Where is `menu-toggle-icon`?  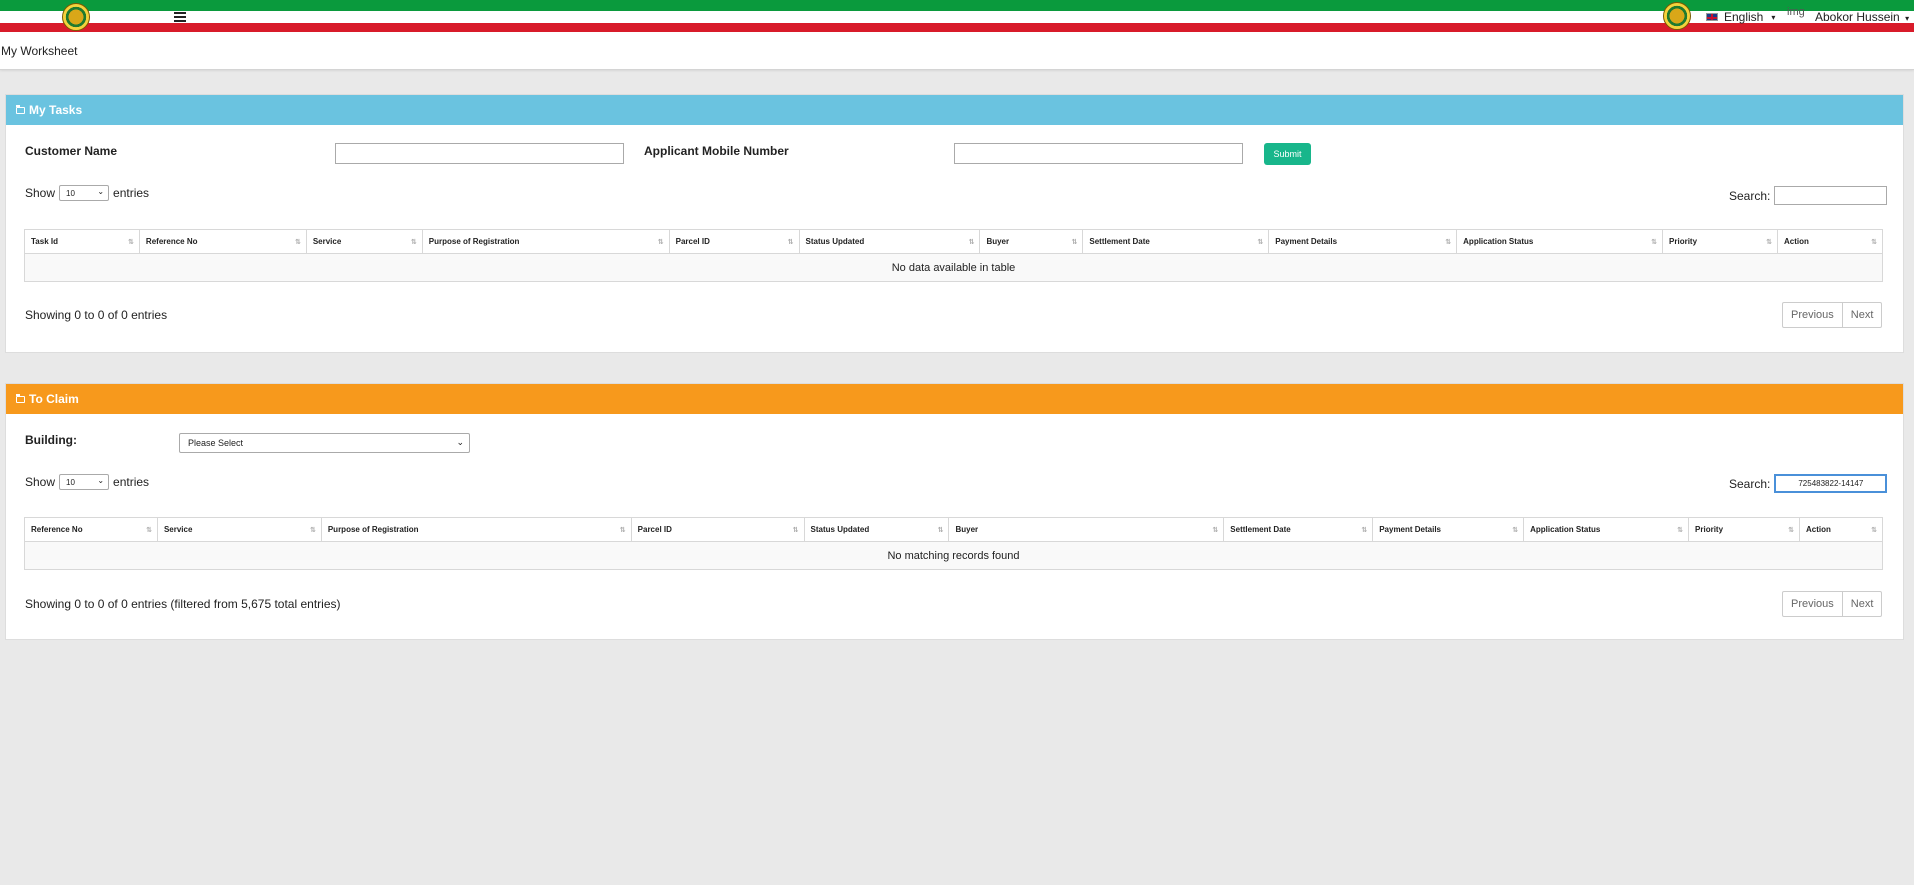
menu-toggle-icon is located at coordinates (180, 17).